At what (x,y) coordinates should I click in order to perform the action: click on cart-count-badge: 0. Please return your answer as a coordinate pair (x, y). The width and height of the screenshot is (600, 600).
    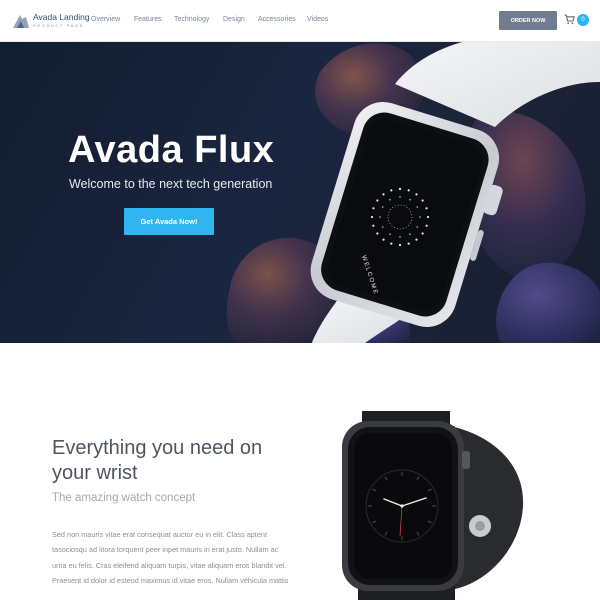
    Looking at the image, I should click on (583, 20).